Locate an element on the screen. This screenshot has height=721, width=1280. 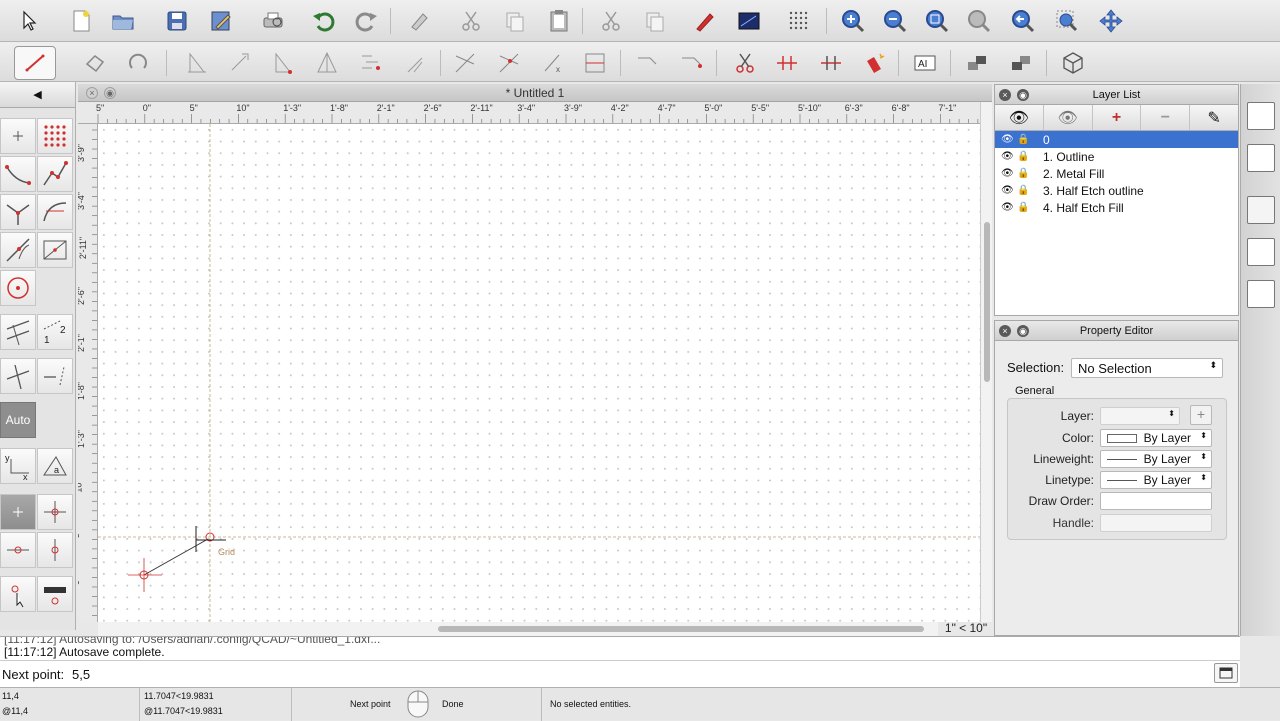
snap-pointer-icon is located at coordinates (18, 594).